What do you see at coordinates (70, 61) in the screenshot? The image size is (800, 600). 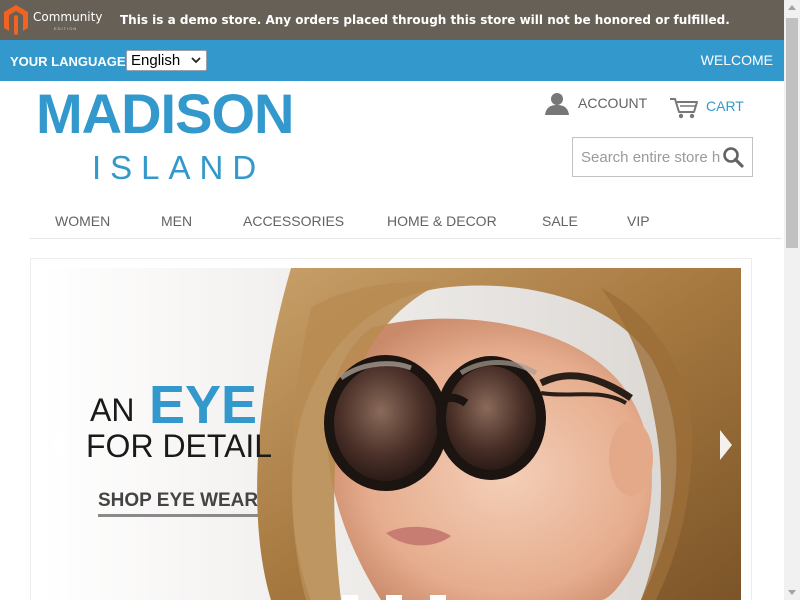 I see `language-label: YOUR LANGUAGE:` at bounding box center [70, 61].